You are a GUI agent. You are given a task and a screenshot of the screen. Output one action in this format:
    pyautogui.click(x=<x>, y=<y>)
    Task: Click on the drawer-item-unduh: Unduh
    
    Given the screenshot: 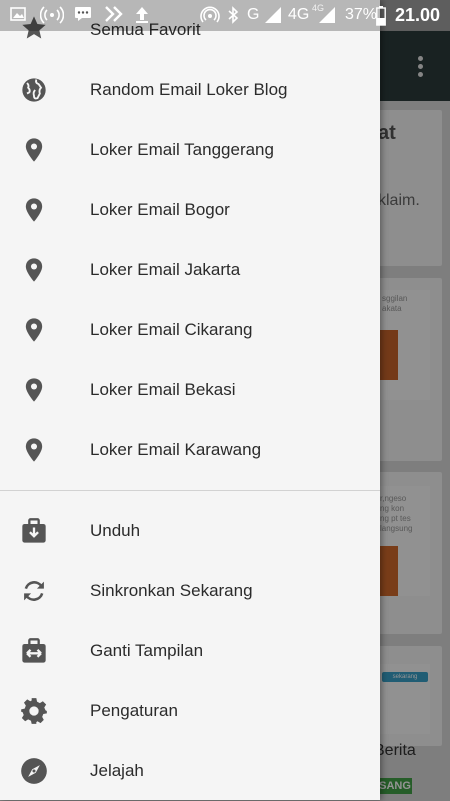 What is the action you would take?
    pyautogui.click(x=190, y=531)
    